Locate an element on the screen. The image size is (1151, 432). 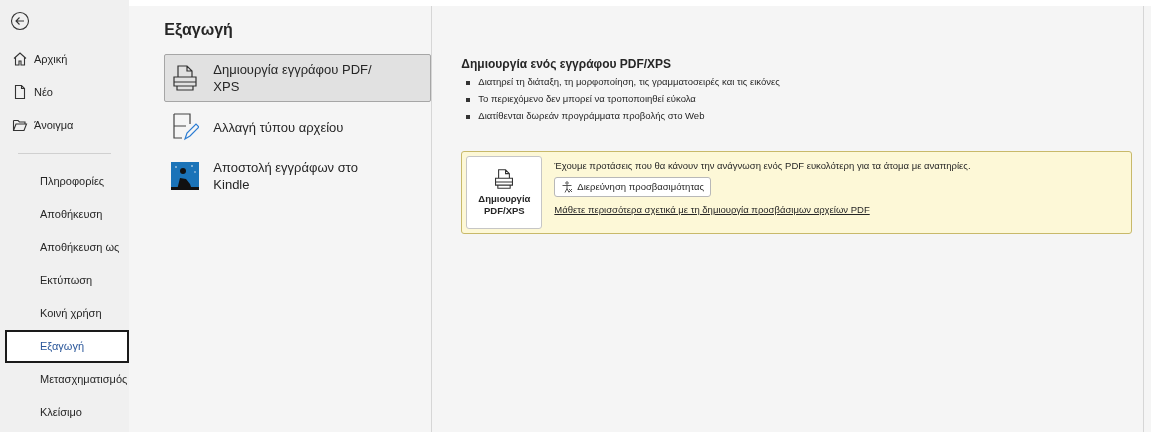
file-edit-icon is located at coordinates (185, 127).